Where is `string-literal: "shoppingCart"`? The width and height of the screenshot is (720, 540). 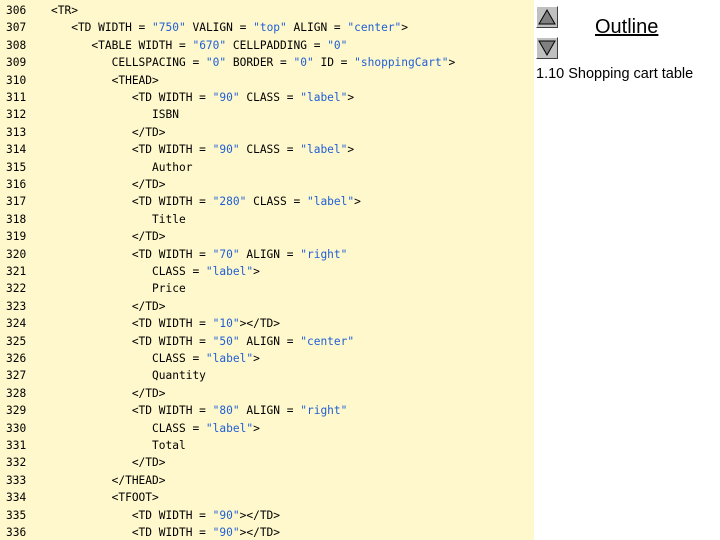
string-literal: "shoppingCart" is located at coordinates (401, 63).